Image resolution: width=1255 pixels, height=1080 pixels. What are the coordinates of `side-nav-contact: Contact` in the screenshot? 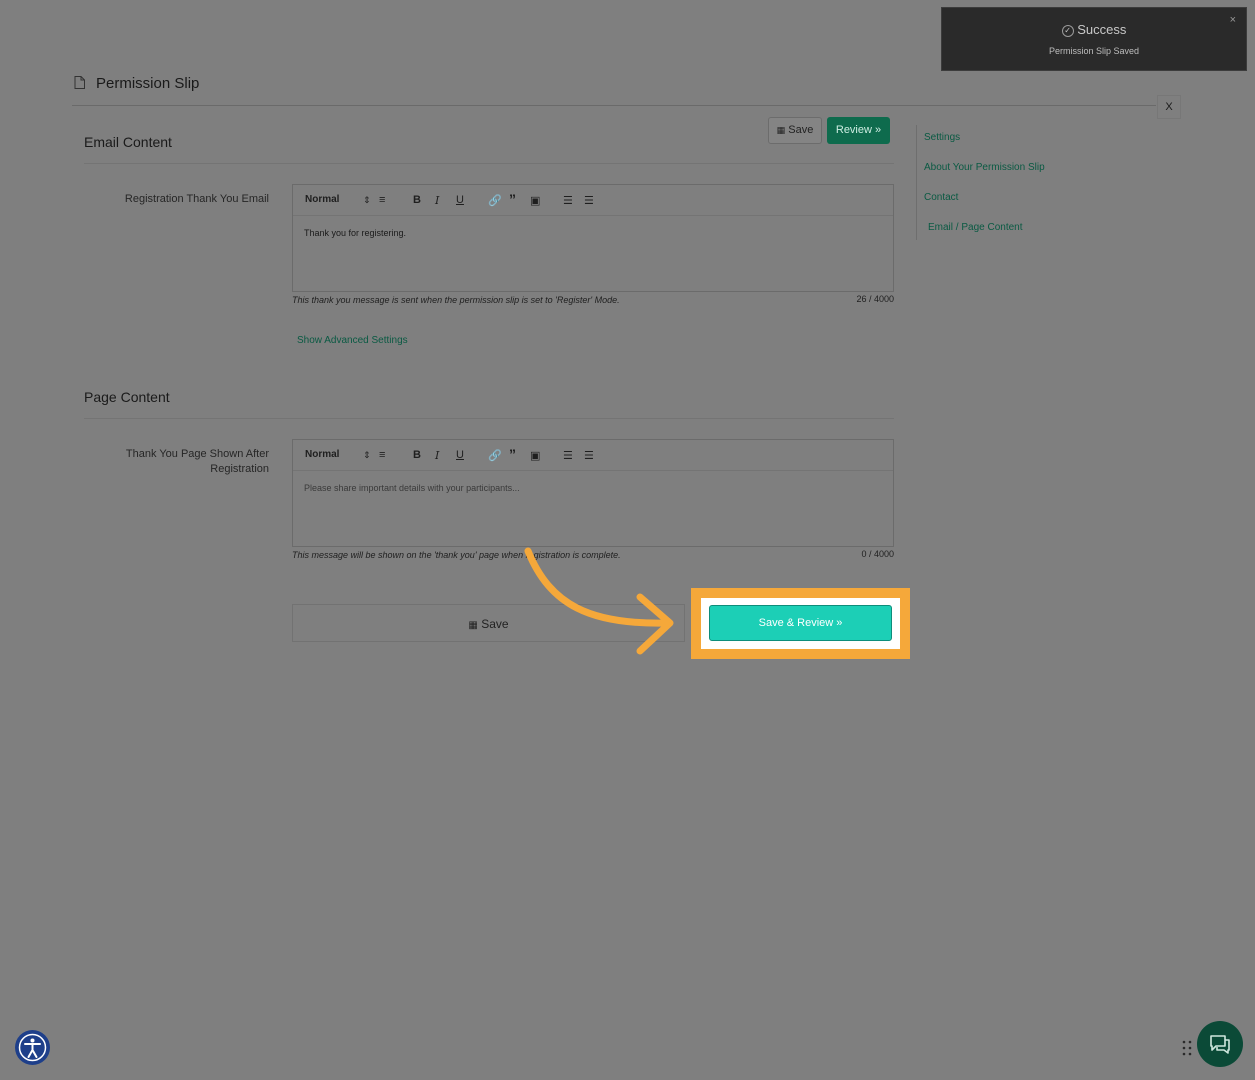 It's located at (941, 197).